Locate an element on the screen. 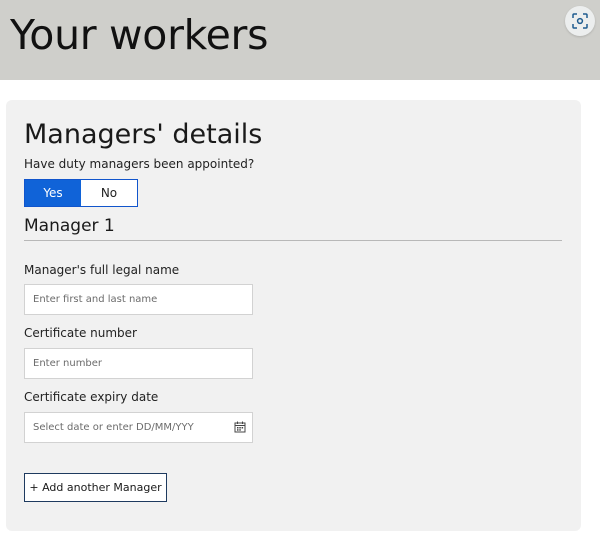 The width and height of the screenshot is (600, 545). expiry-input is located at coordinates (122, 427).